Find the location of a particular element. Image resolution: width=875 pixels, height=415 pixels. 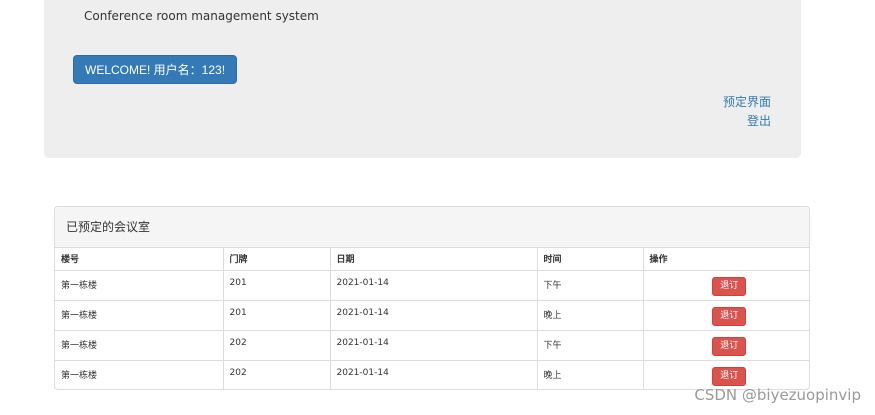

nav-links: 预定界面 登出 is located at coordinates (747, 112).